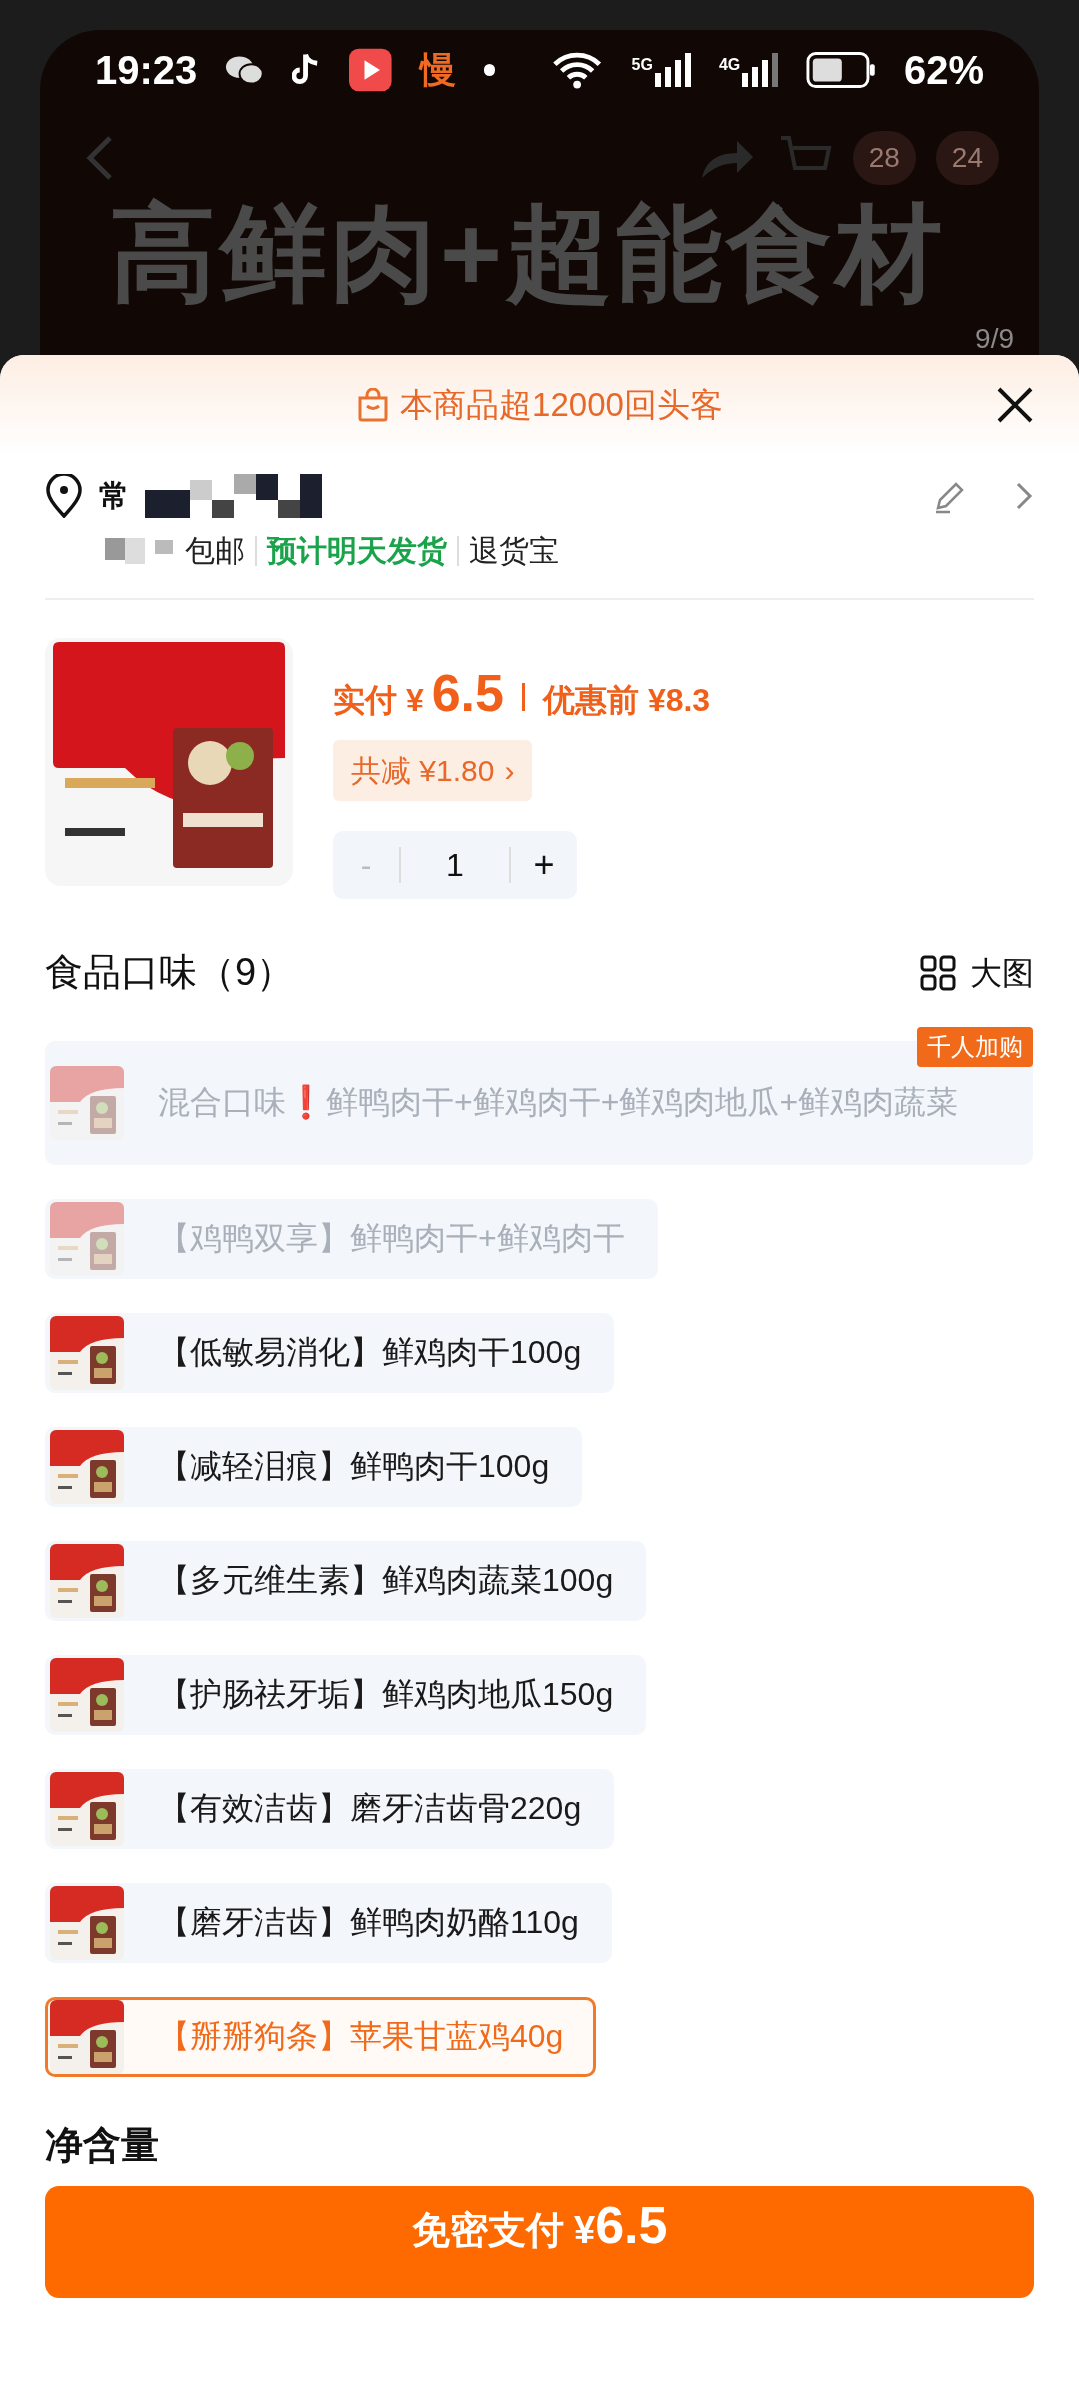  Describe the element at coordinates (514, 550) in the screenshot. I see `delivery-tag: 退货宝` at that location.